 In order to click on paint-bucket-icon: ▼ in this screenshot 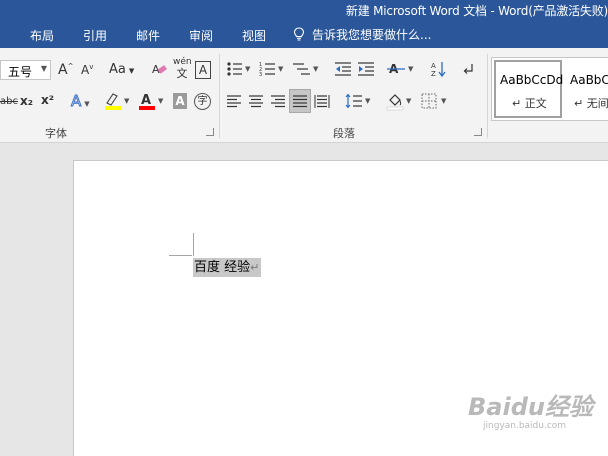, I will do `click(399, 102)`.